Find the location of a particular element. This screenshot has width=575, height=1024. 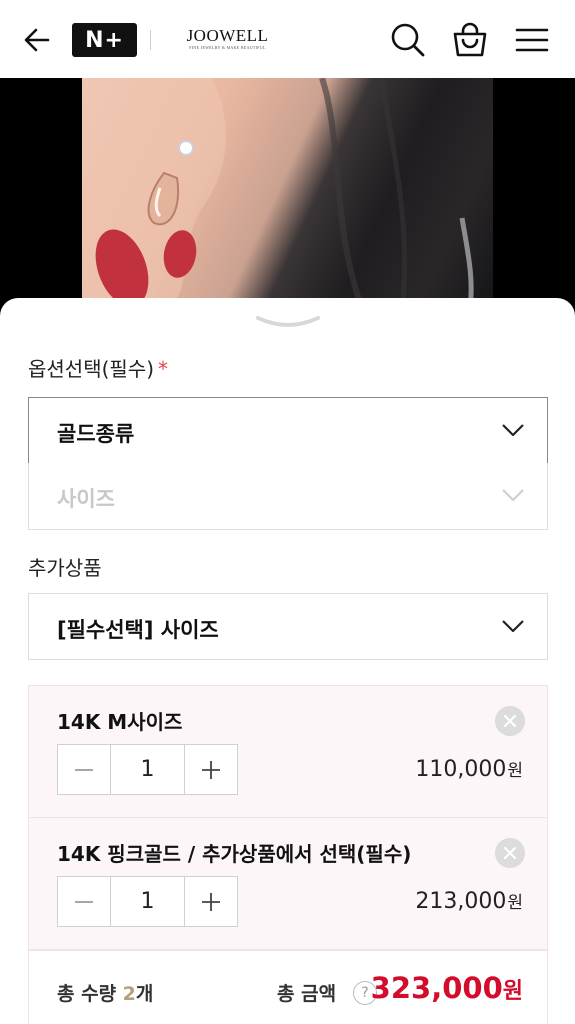

selected-item: 14K 핑크골드 / 추가상품에서 선택(필수) 1 213,000원 is located at coordinates (288, 883).